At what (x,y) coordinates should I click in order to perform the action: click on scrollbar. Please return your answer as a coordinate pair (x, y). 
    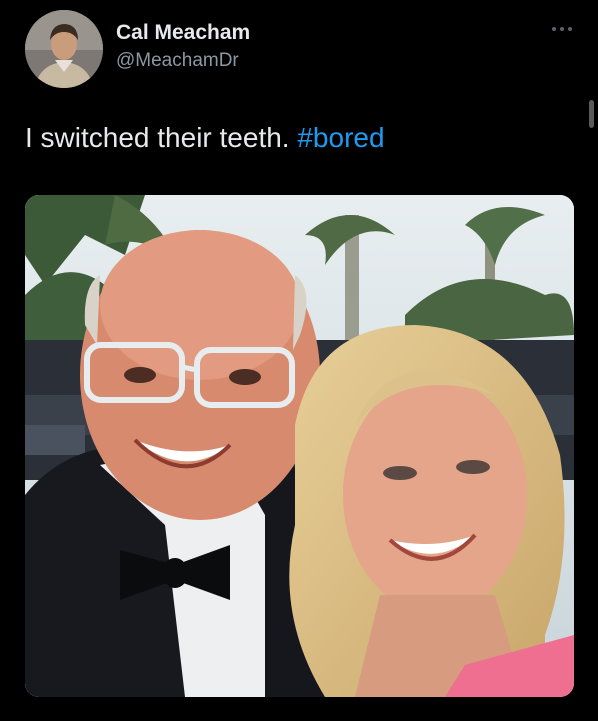
    Looking at the image, I should click on (591, 114).